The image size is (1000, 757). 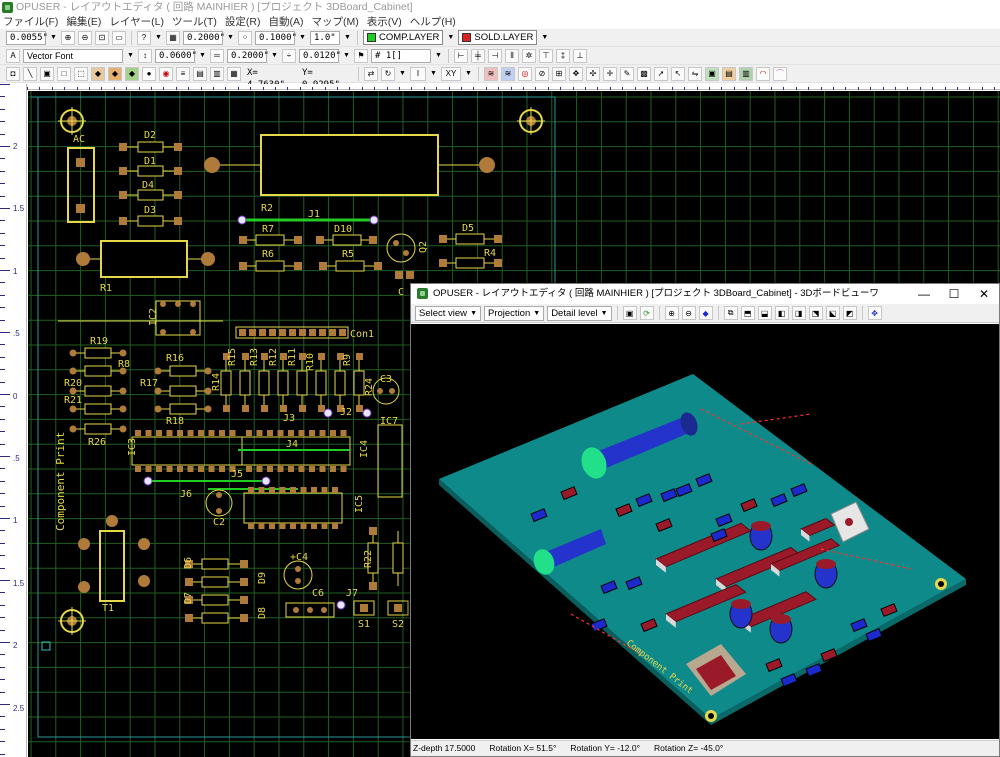 What do you see at coordinates (695, 73) in the screenshot?
I see `mirror-view-icon: ⇋` at bounding box center [695, 73].